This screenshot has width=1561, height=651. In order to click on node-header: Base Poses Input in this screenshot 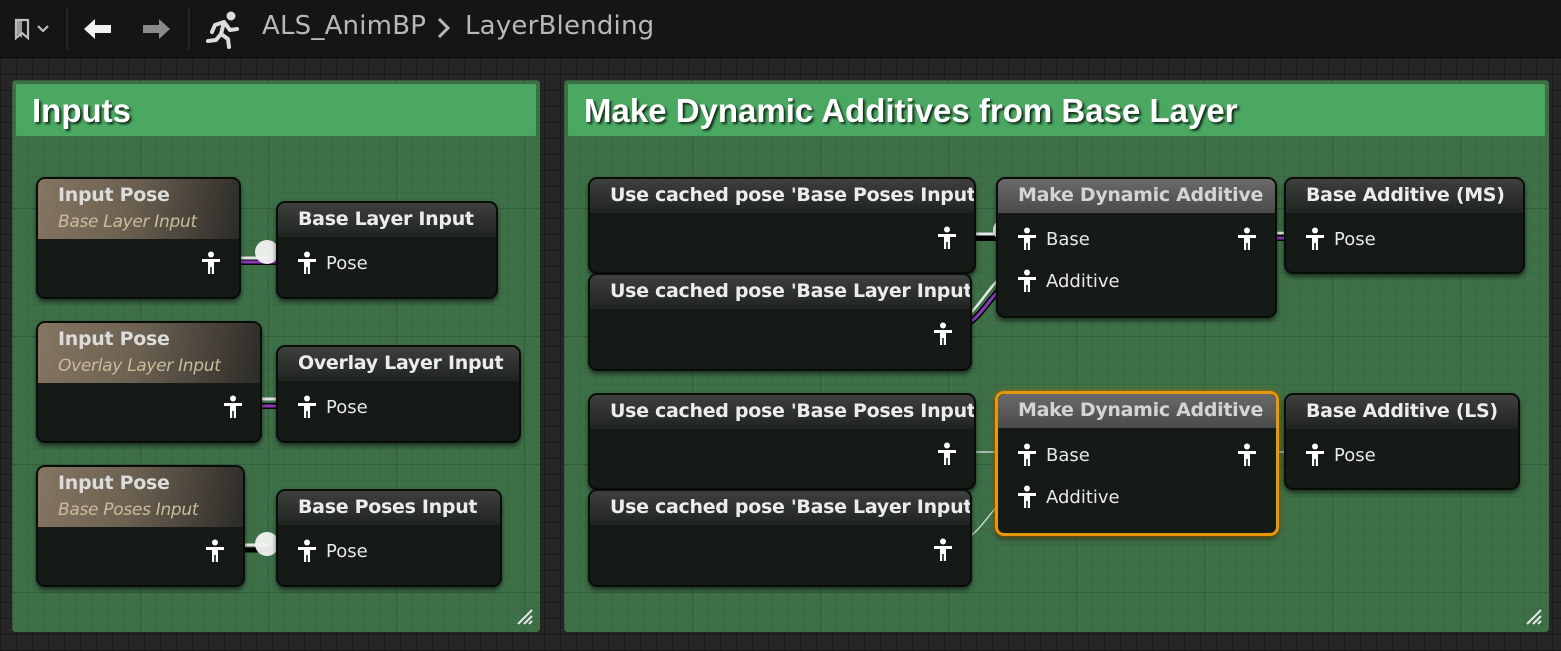, I will do `click(389, 508)`.